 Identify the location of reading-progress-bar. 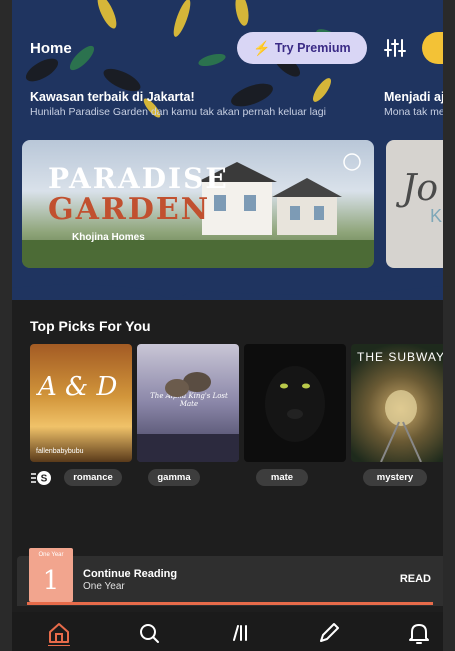
(230, 603).